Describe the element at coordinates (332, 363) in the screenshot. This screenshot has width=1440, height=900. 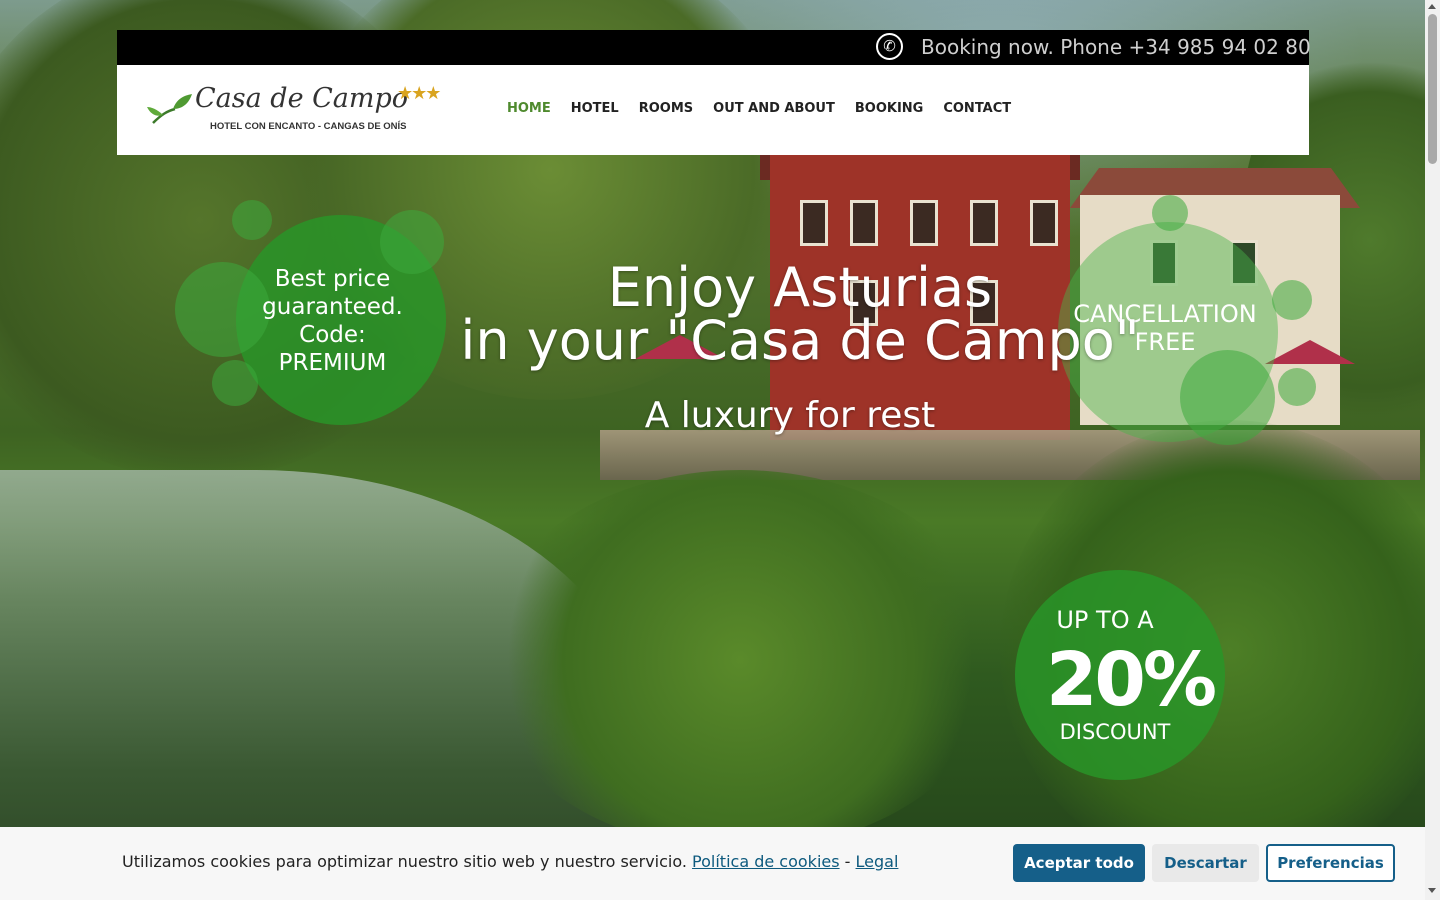
I see `price-badge-code: PREMIUM` at that location.